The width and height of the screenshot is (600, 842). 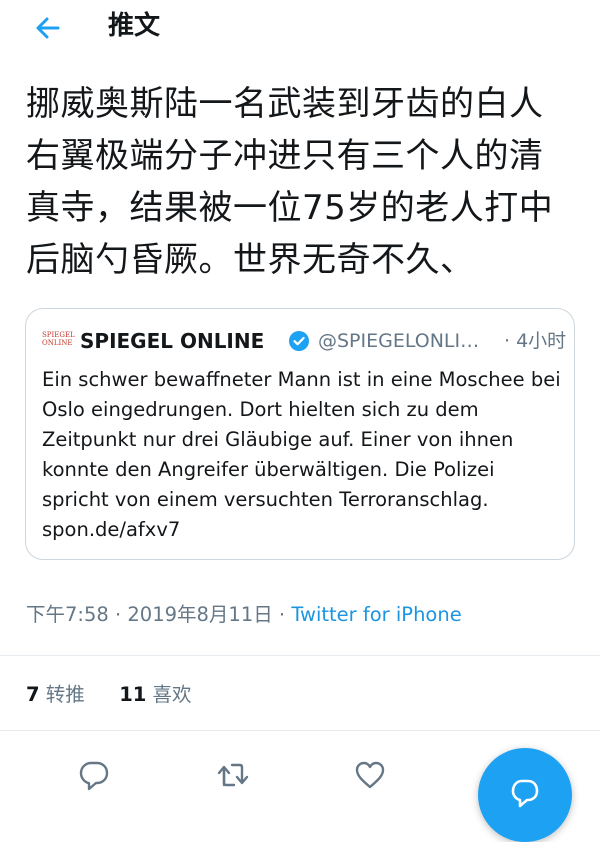 What do you see at coordinates (94, 775) in the screenshot?
I see `reply-icon` at bounding box center [94, 775].